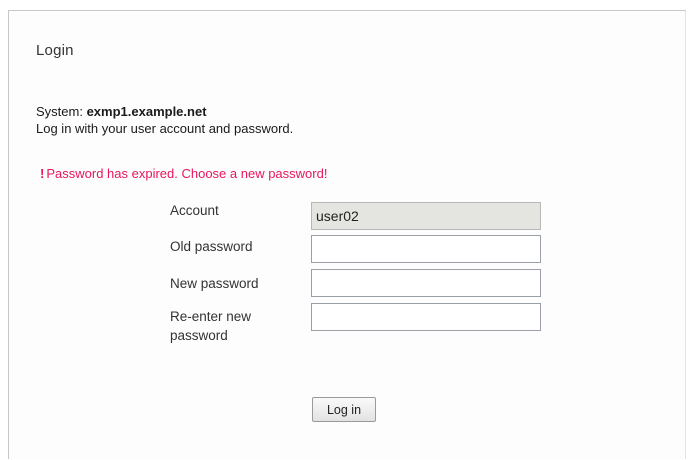  Describe the element at coordinates (426, 216) in the screenshot. I see `account-field` at that location.